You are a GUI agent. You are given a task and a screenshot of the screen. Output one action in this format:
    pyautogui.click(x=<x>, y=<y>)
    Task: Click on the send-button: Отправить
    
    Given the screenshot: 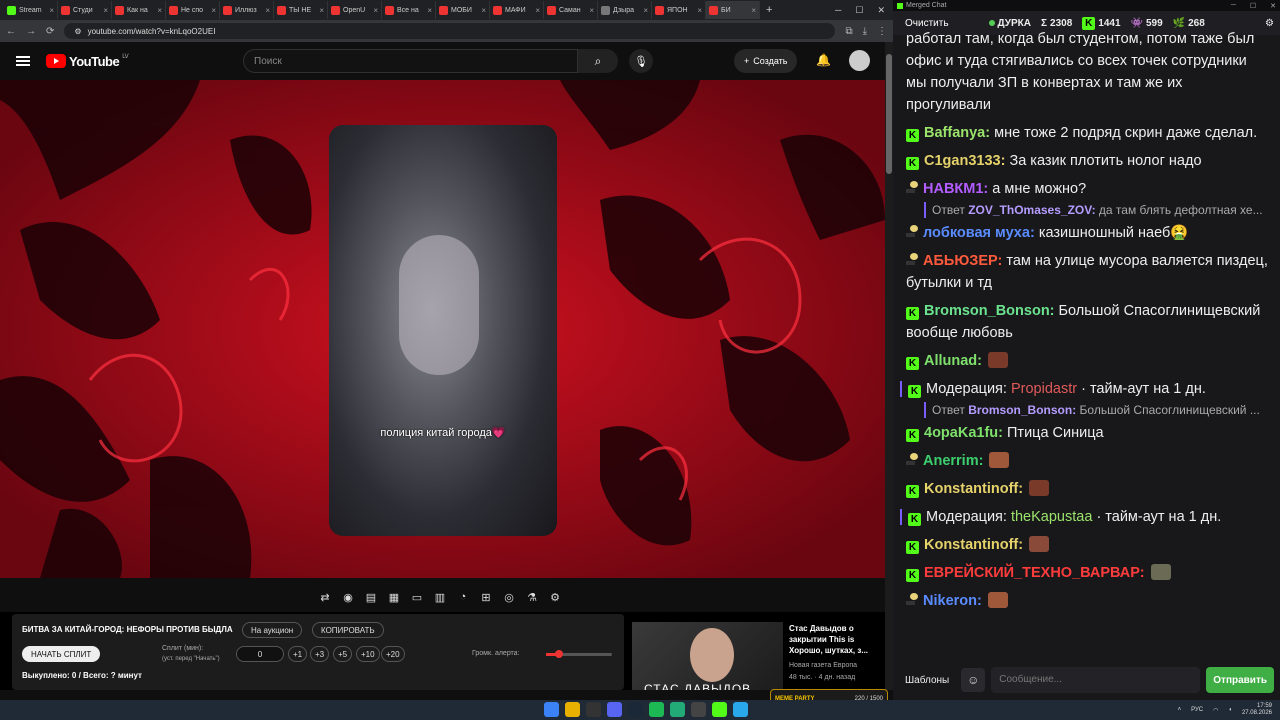 What is the action you would take?
    pyautogui.click(x=1240, y=680)
    